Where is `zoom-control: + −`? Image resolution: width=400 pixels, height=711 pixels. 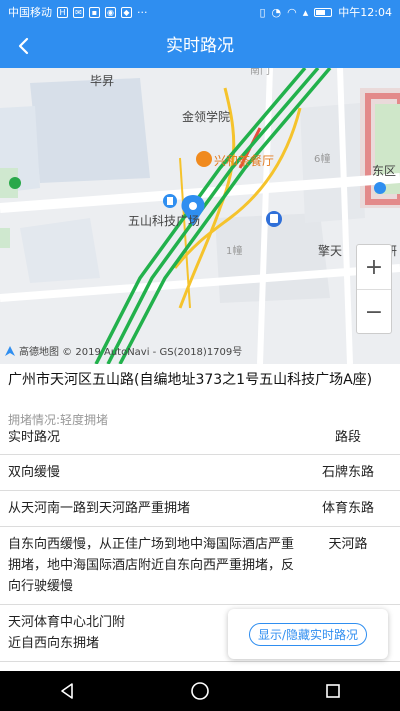 zoom-control: + − is located at coordinates (374, 289).